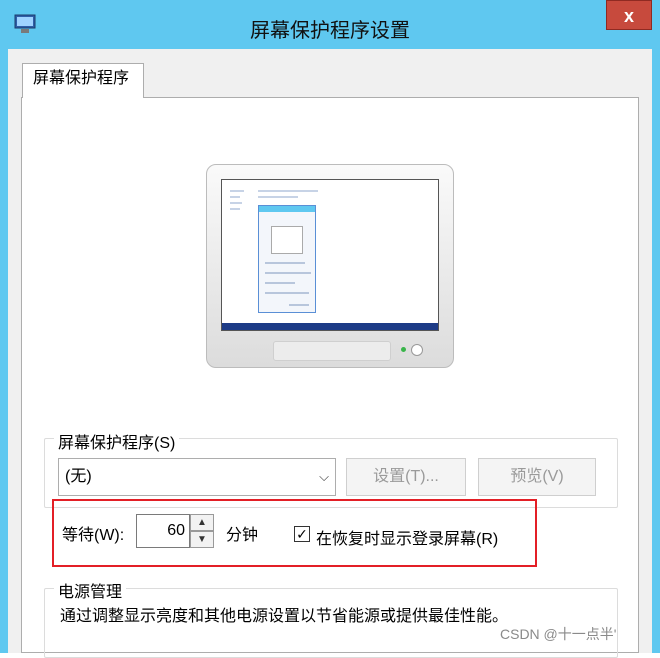  I want to click on tab-screensaver: 屏幕保护程序, so click(83, 80).